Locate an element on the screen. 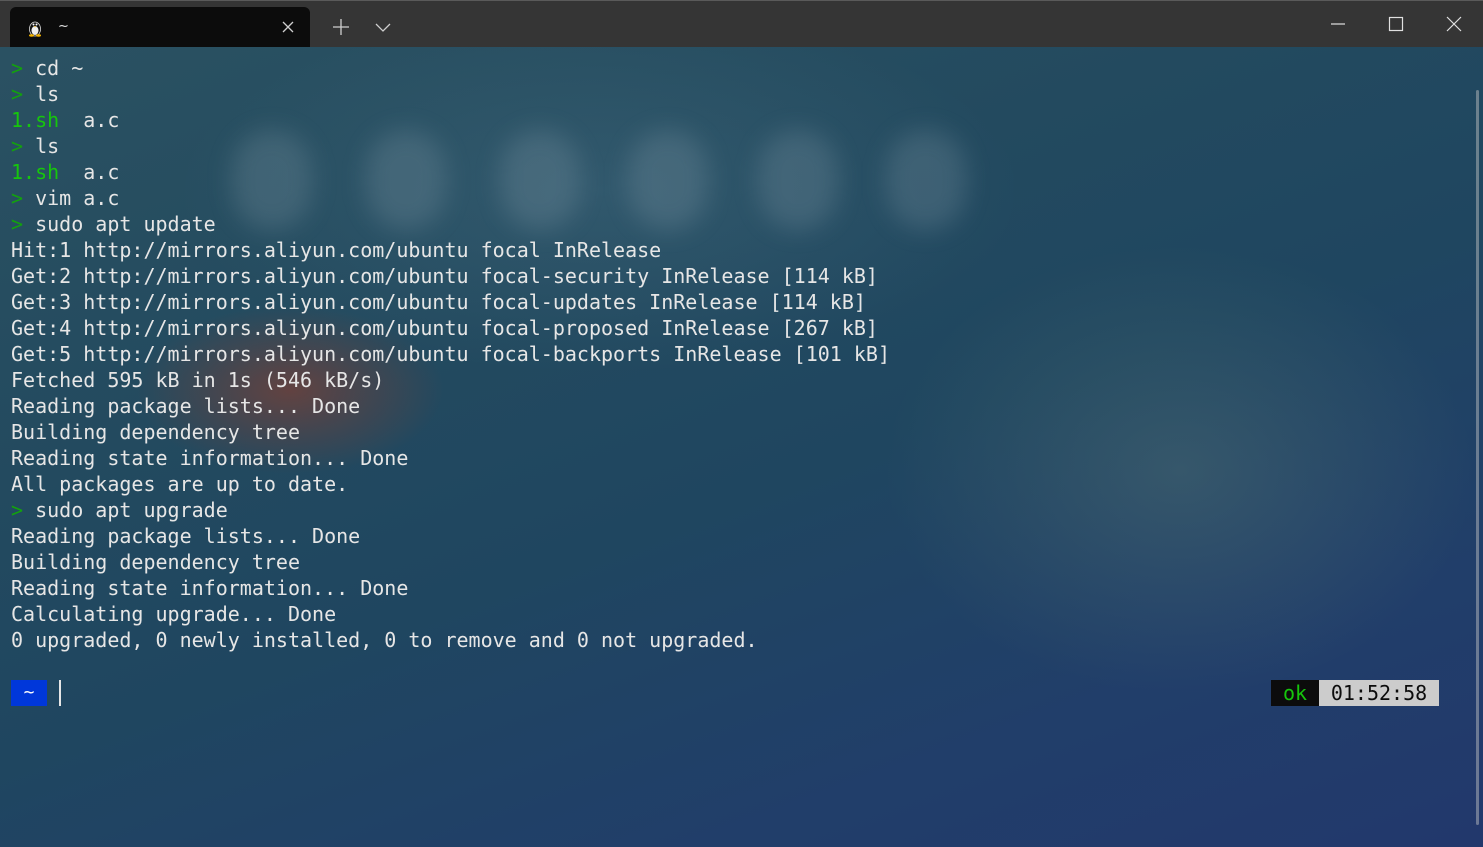  line-text: Calculating upgrade... Done is located at coordinates (174, 614).